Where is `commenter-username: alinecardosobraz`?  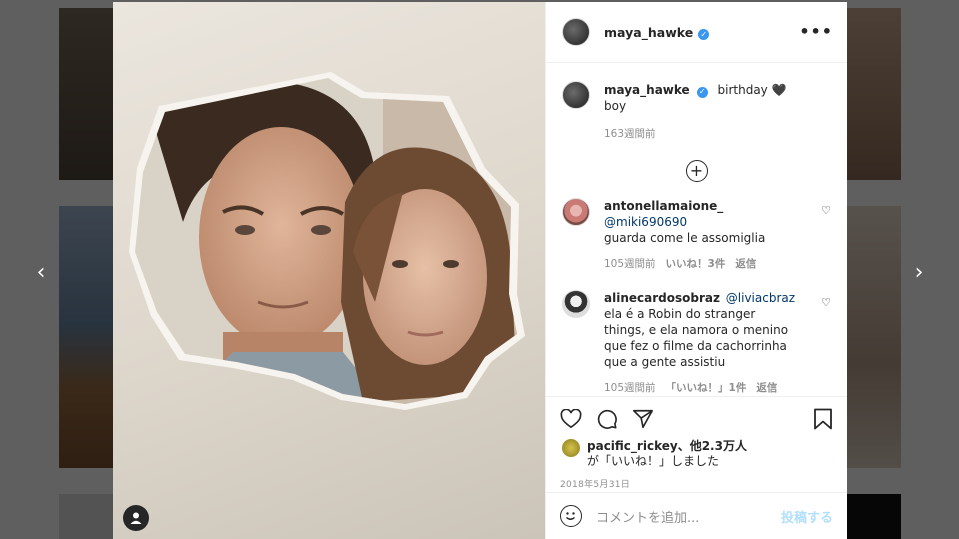
commenter-username: alinecardosobraz is located at coordinates (662, 298).